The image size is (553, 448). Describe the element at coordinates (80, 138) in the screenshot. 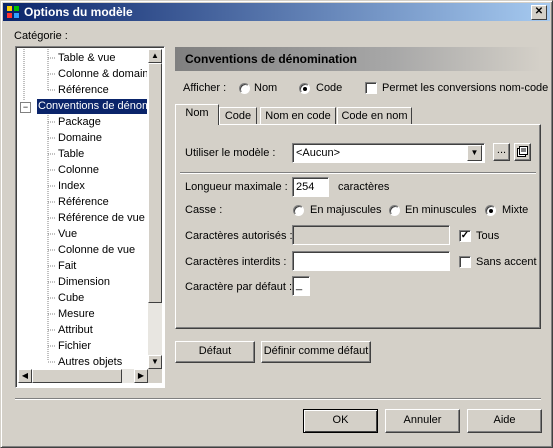

I see `tree-item: Domaine` at that location.